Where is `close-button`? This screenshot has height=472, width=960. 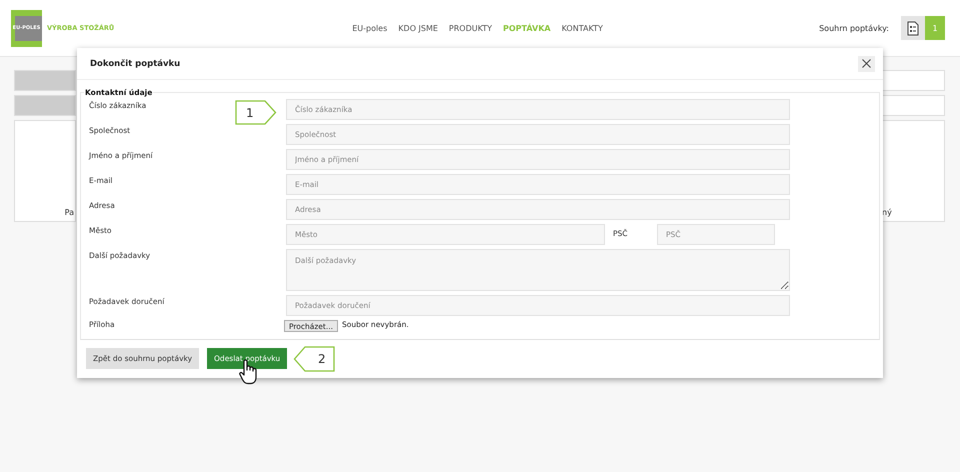
close-button is located at coordinates (866, 64).